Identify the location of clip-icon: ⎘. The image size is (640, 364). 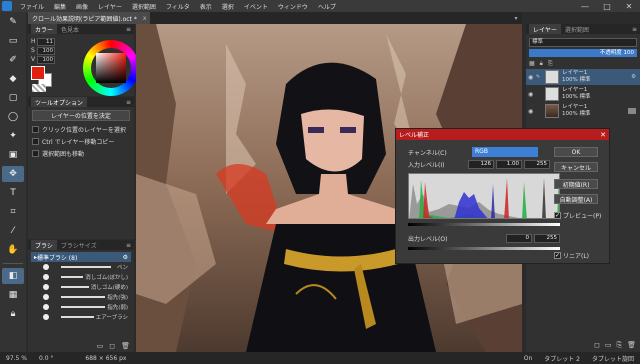
(550, 64).